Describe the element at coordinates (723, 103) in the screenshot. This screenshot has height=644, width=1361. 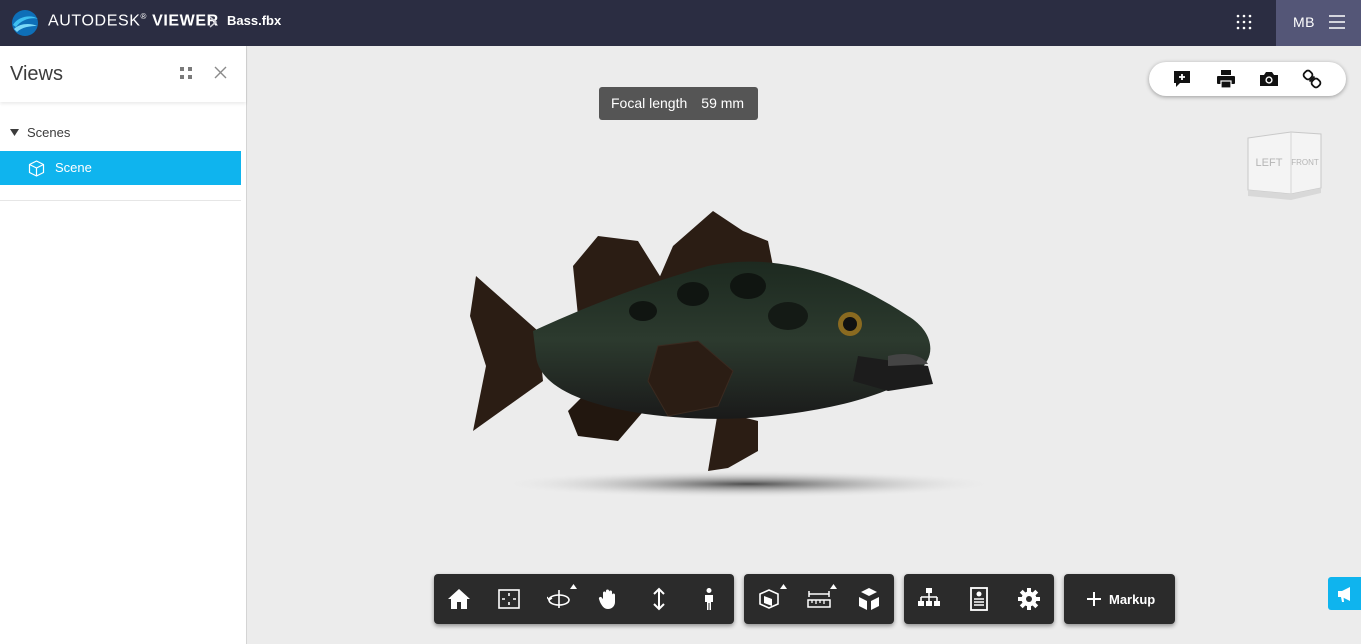
I see `tooltip-value: 59 mm` at that location.